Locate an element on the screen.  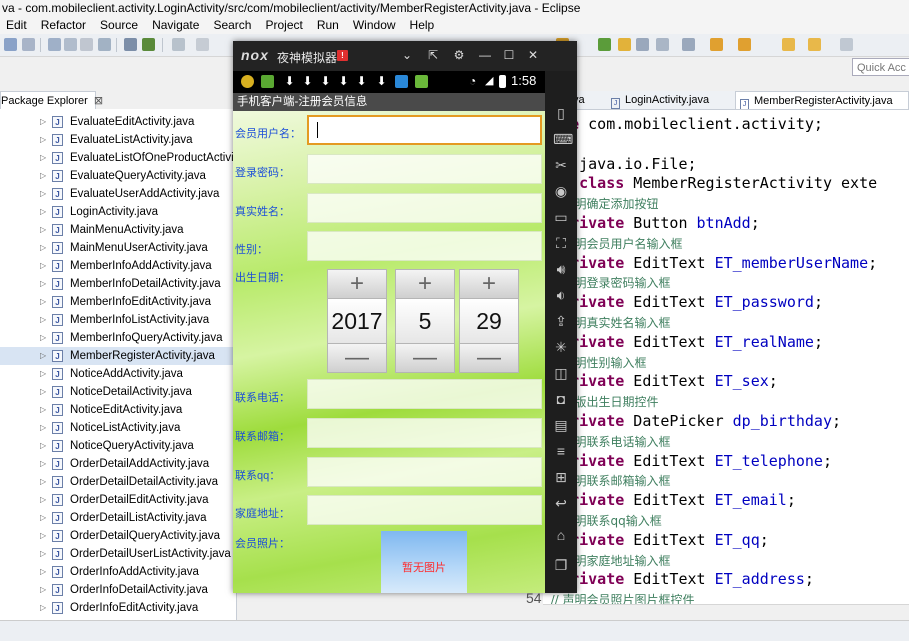
tree-item: ▷ J EvaluateQueryActivity.java is located at coordinates (118, 176).